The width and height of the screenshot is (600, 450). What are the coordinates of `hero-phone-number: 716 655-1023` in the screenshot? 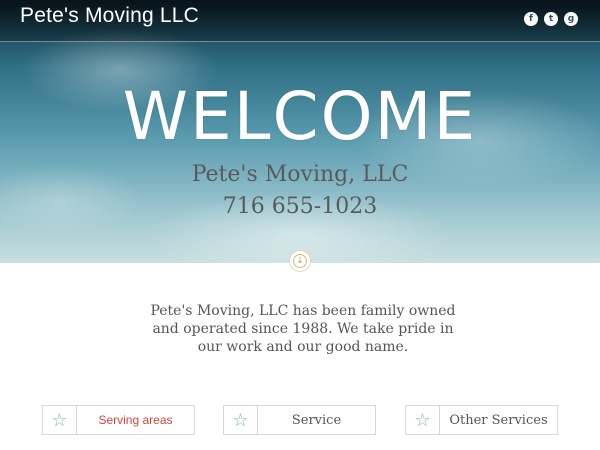 It's located at (300, 206).